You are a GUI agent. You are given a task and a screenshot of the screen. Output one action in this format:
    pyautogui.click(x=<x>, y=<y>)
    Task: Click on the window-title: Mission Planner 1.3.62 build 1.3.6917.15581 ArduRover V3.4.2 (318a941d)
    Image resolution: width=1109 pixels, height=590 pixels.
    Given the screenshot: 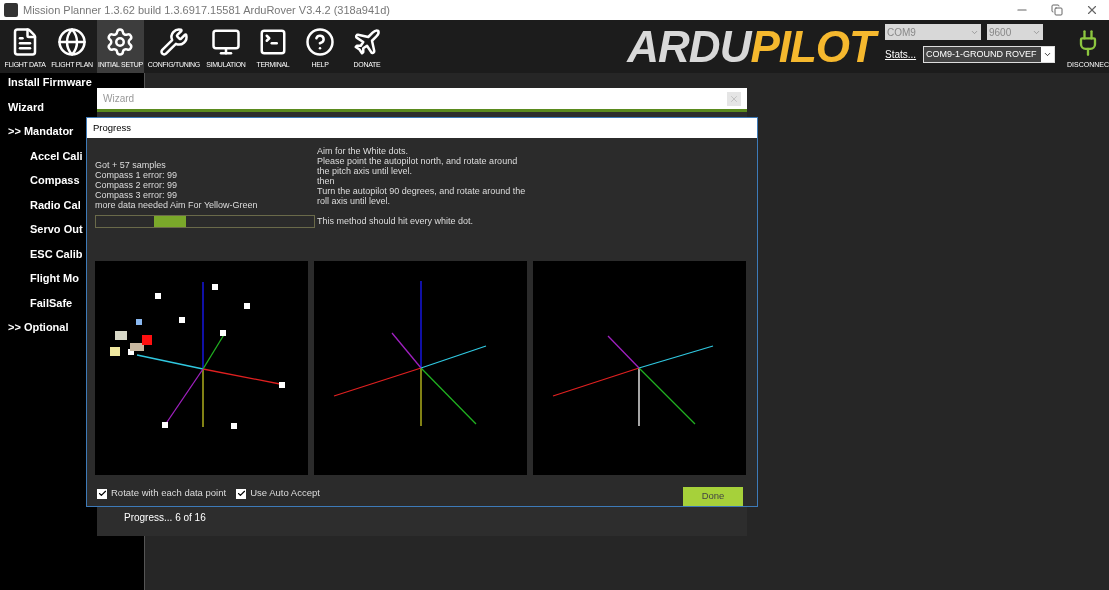 What is the action you would take?
    pyautogui.click(x=206, y=10)
    